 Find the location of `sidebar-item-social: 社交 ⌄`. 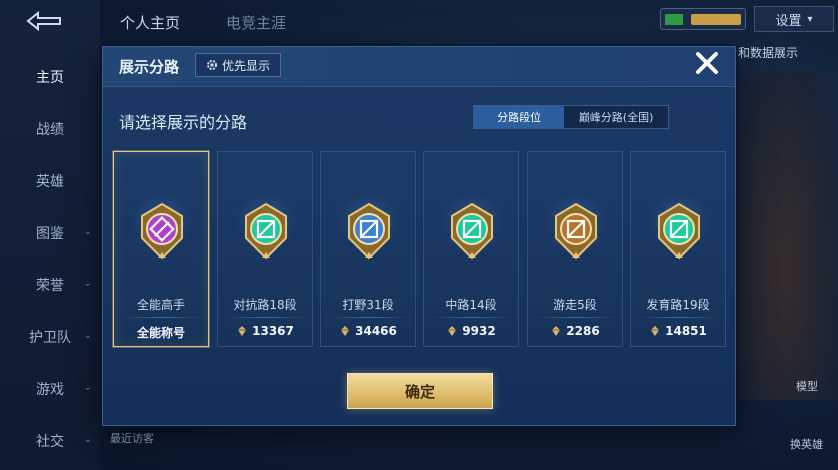

sidebar-item-social: 社交 ⌄ is located at coordinates (50, 441).